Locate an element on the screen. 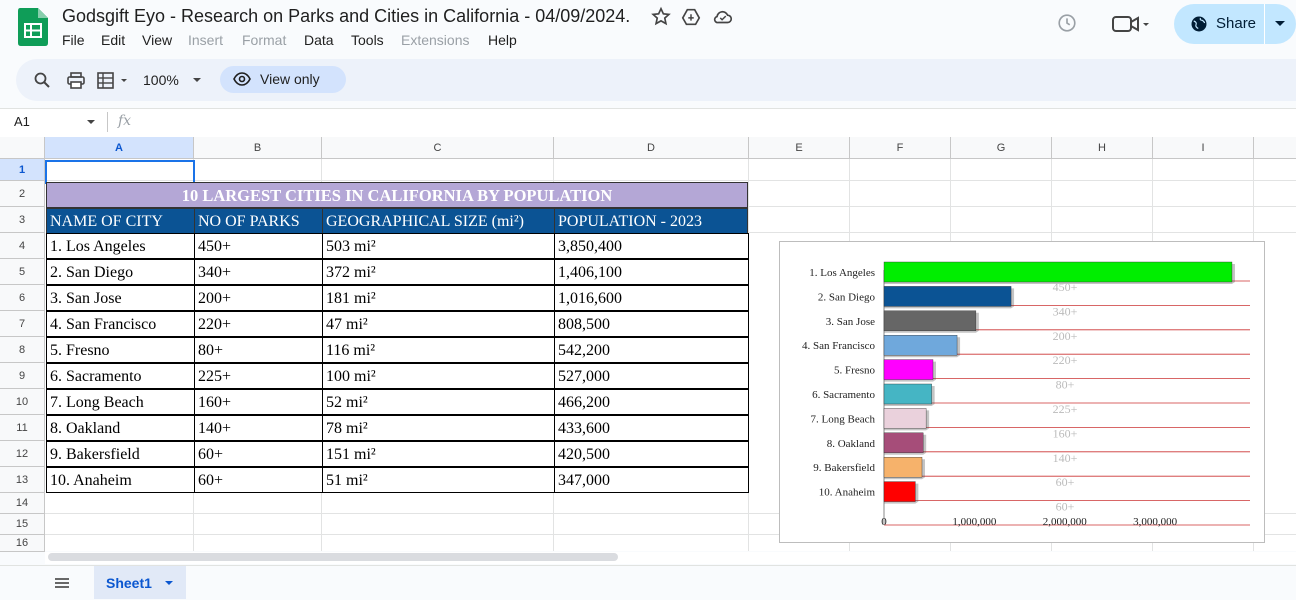 The width and height of the screenshot is (1296, 600). cell-parks: 160+ is located at coordinates (258, 402).